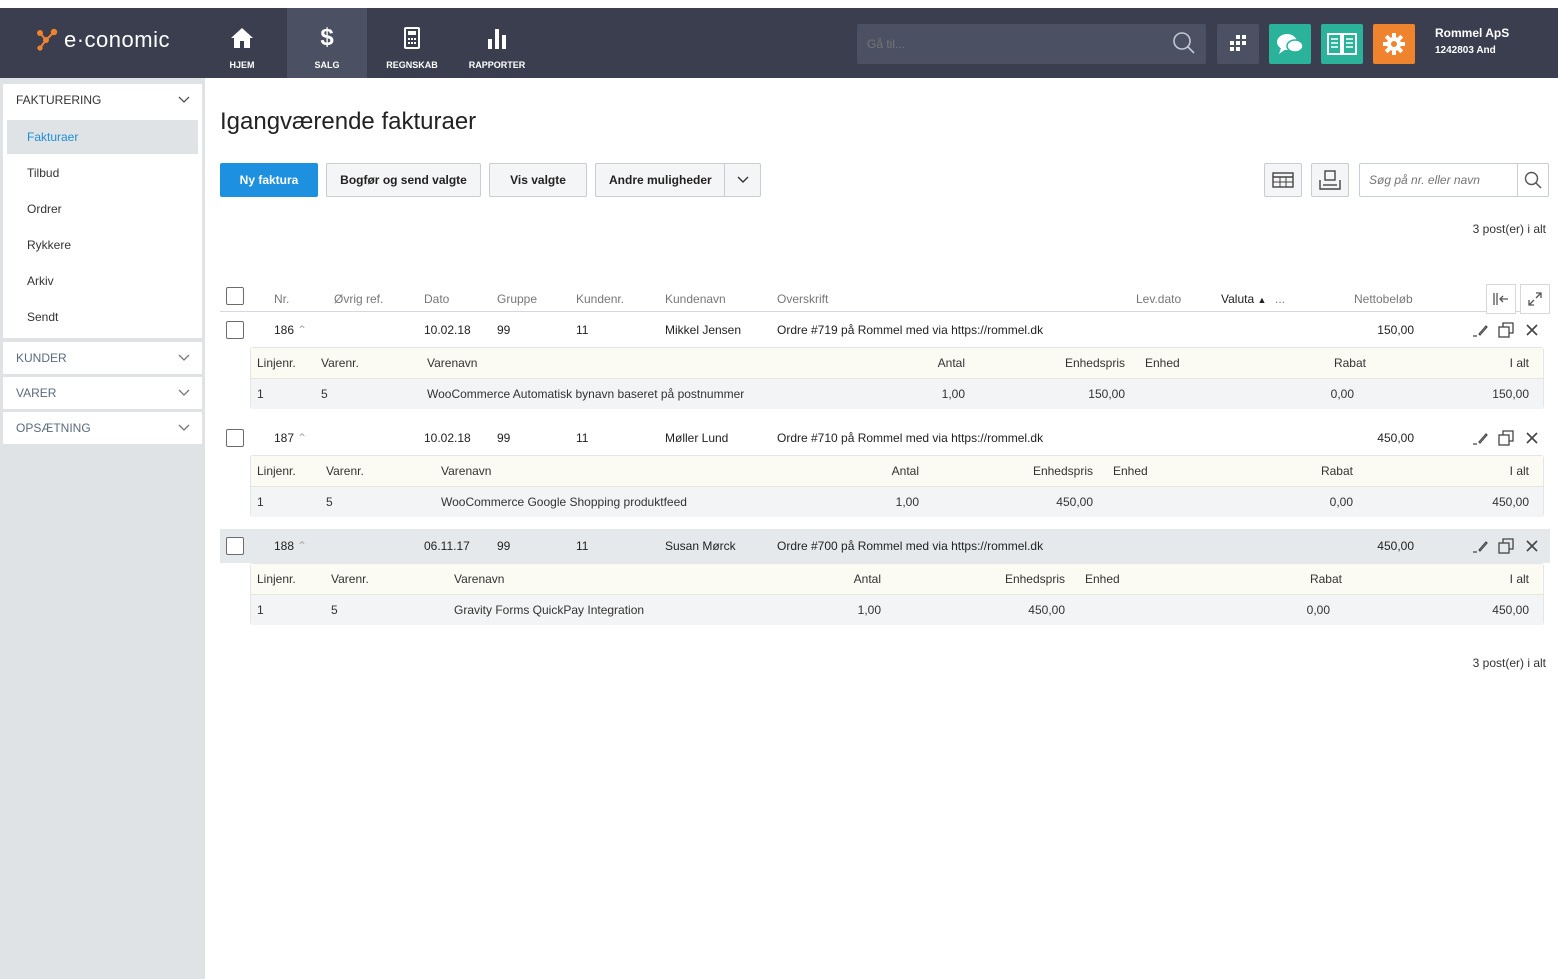 This screenshot has height=979, width=1558. I want to click on invoice-nr: 188, so click(284, 546).